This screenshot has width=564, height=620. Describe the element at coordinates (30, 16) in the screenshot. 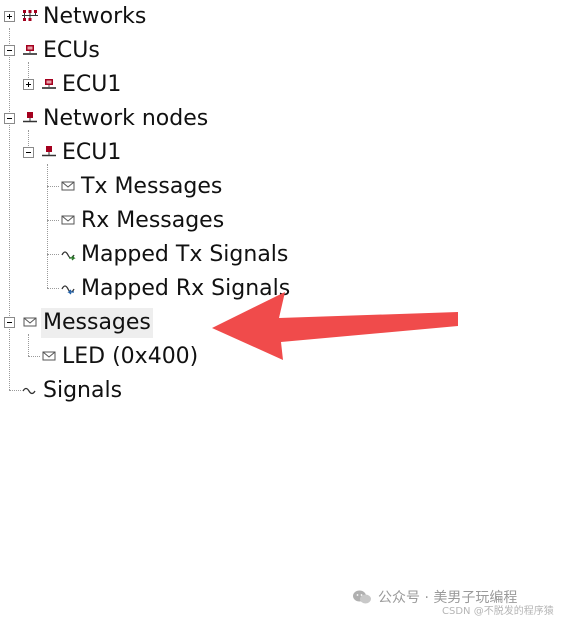

I see `network-icon` at that location.